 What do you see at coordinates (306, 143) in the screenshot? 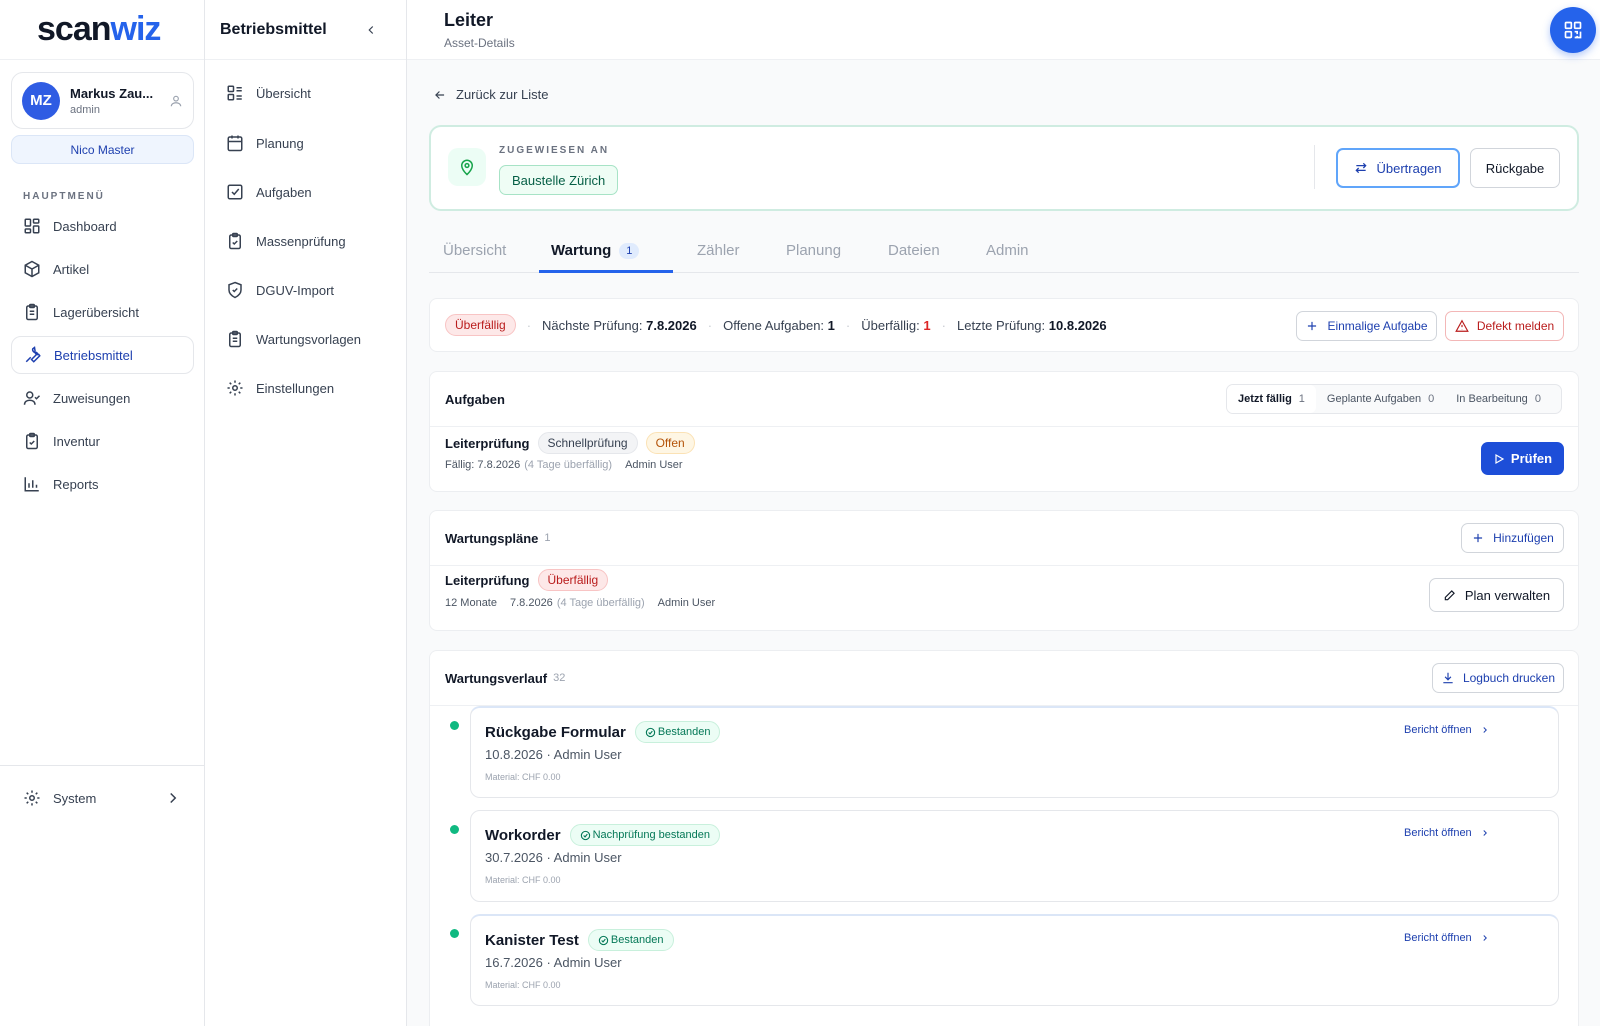
I see `subnav-item-planung: Planung` at bounding box center [306, 143].